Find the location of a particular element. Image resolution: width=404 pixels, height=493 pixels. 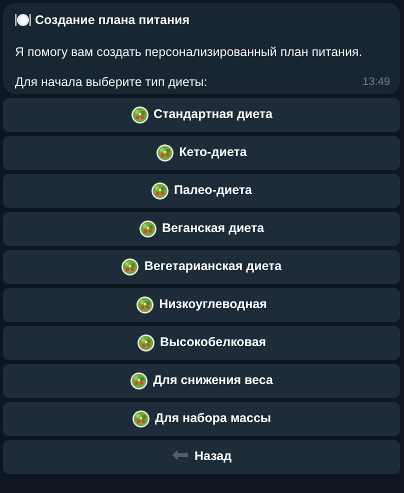

diet-button: Палео-диета is located at coordinates (201, 191).